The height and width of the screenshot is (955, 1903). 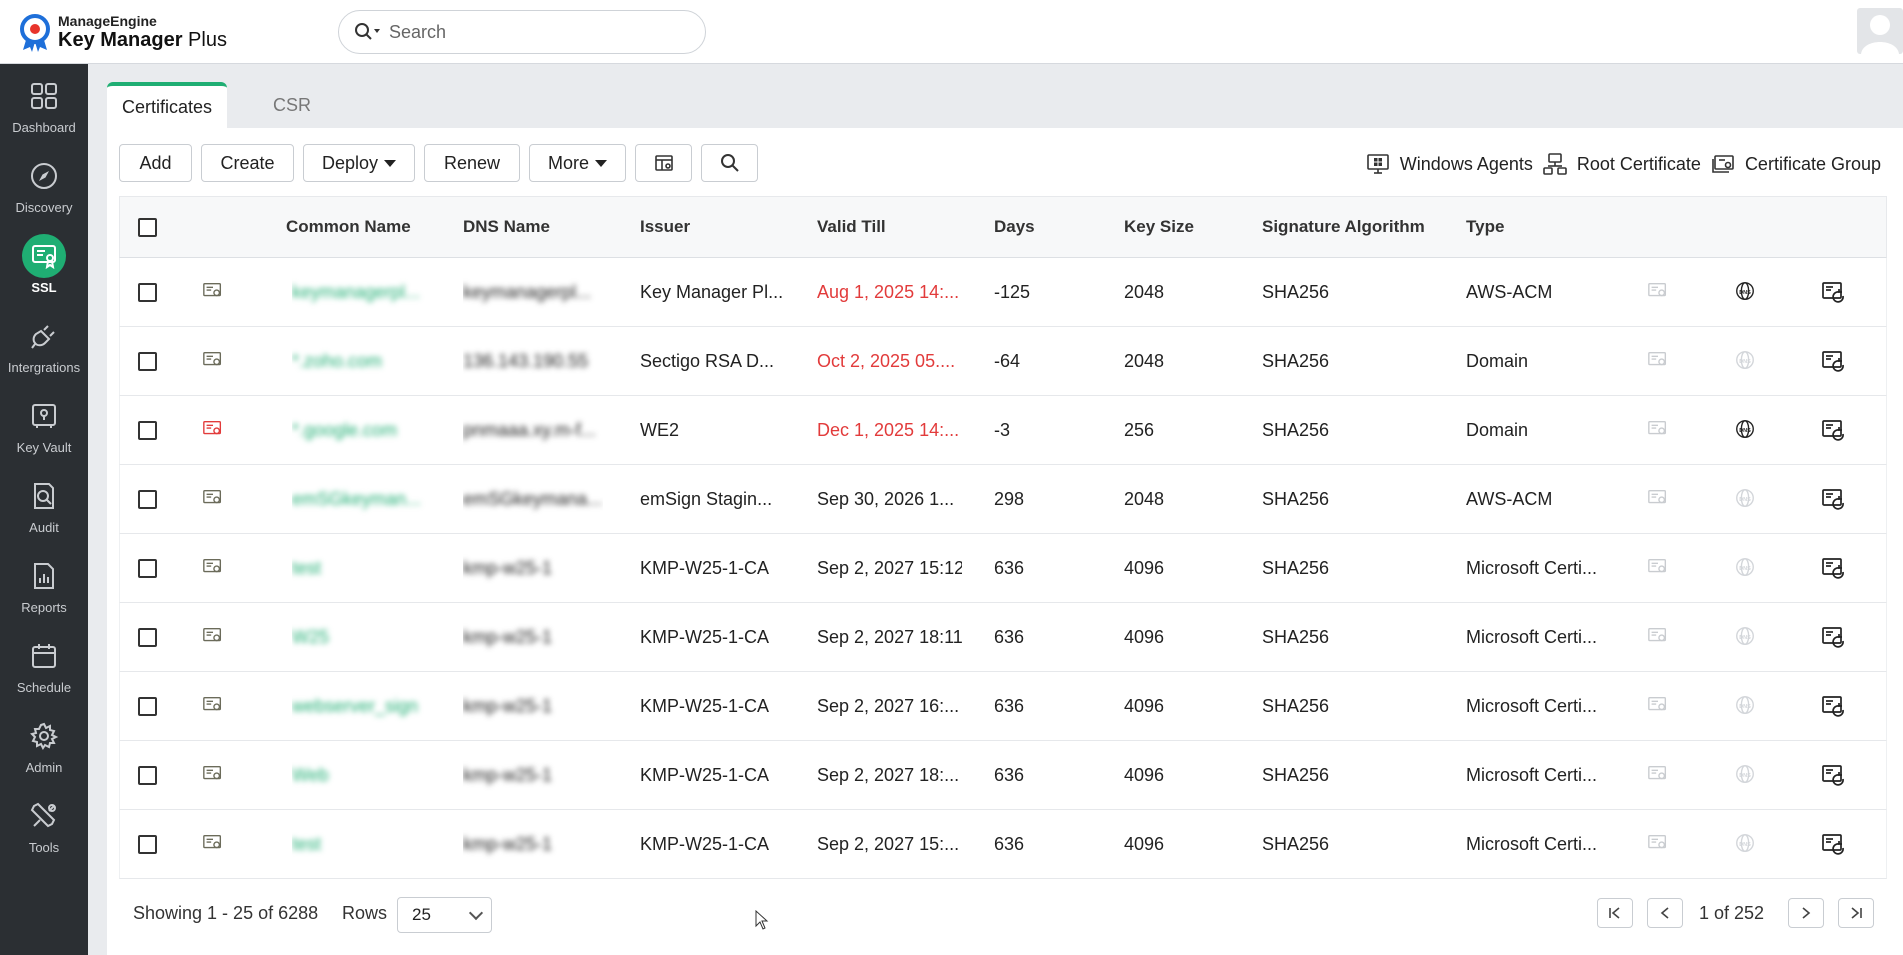 I want to click on app-logo: ManageEngine Key Manager Plus, so click(x=122, y=32).